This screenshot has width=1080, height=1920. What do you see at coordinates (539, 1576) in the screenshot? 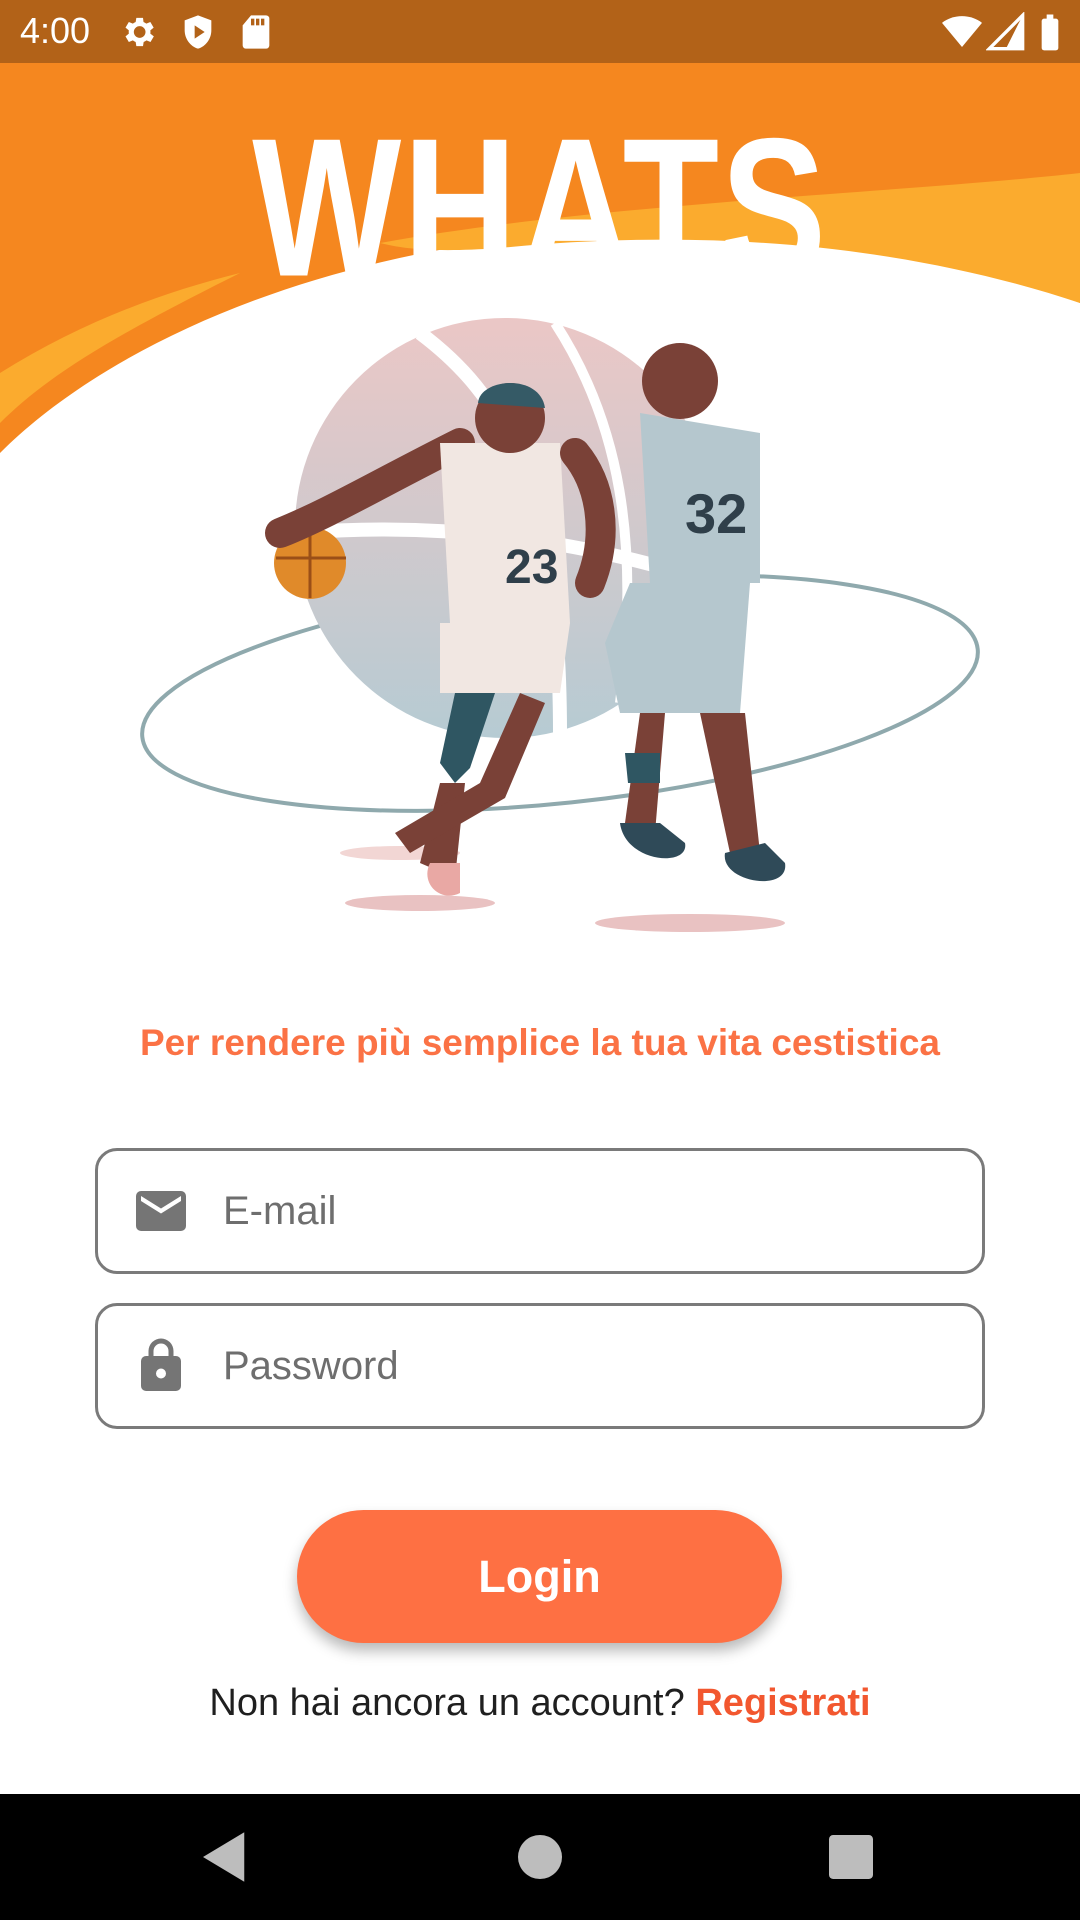
I see `login-button: Login` at bounding box center [539, 1576].